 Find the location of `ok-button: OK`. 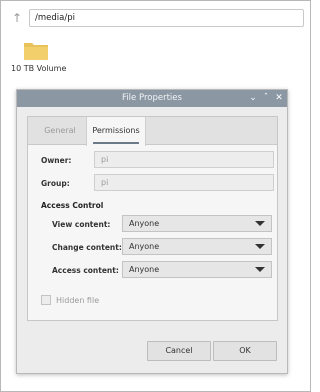

ok-button: OK is located at coordinates (245, 351).